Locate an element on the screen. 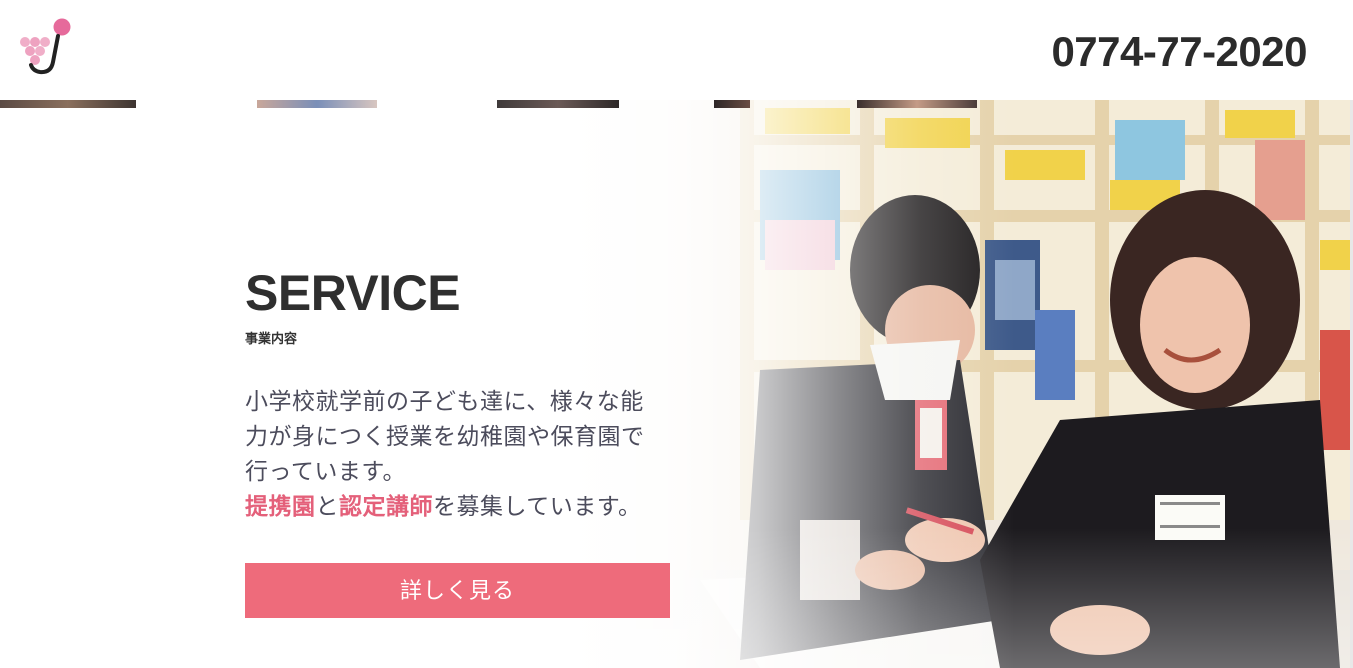 Image resolution: width=1353 pixels, height=668 pixels. phone-number: 0774-77-2020 is located at coordinates (1179, 52).